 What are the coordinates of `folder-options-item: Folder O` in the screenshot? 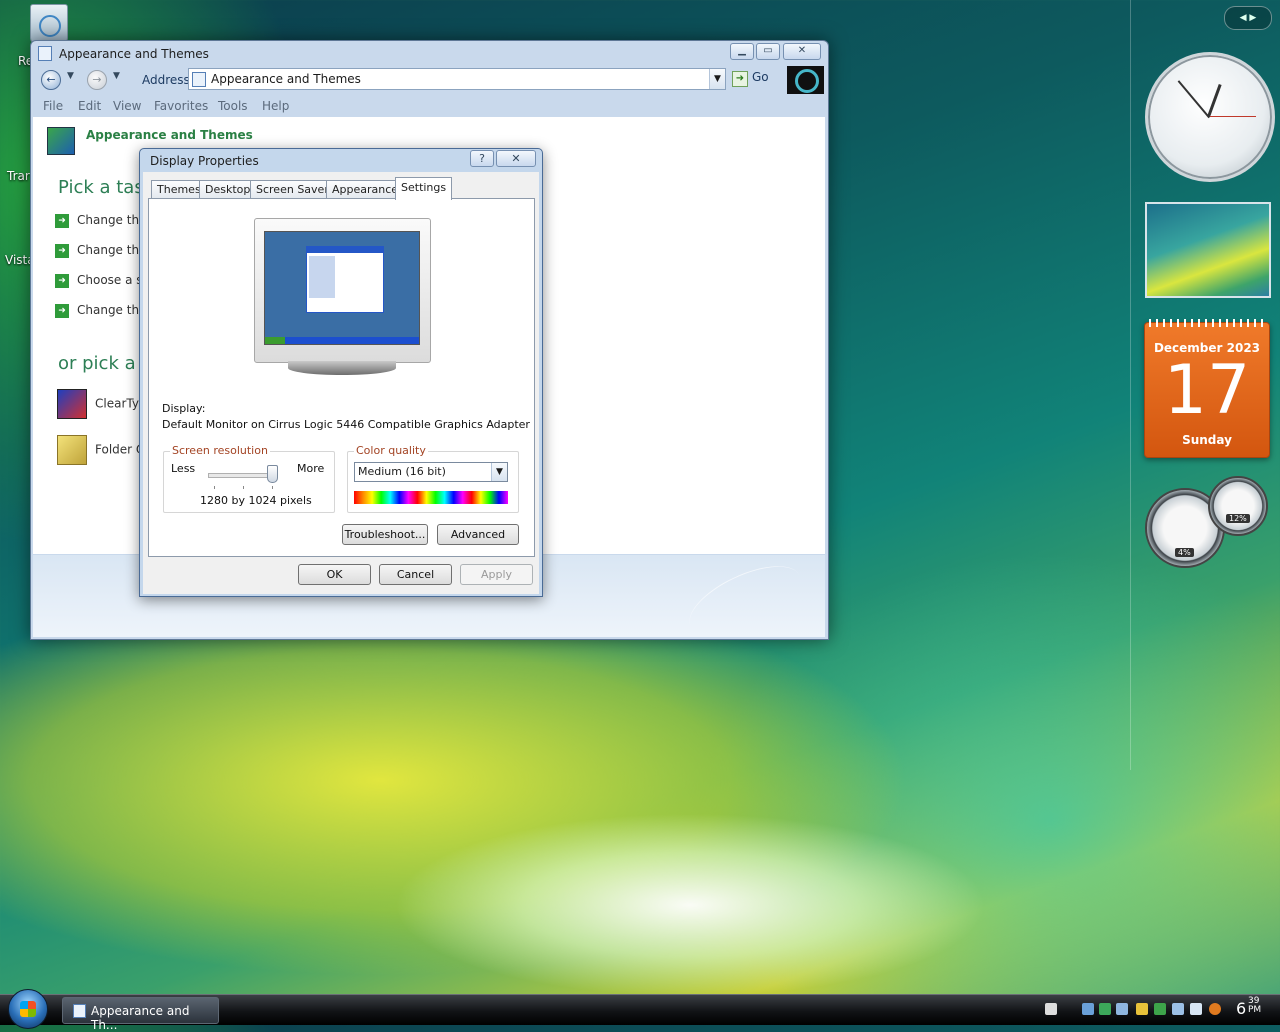 It's located at (101, 450).